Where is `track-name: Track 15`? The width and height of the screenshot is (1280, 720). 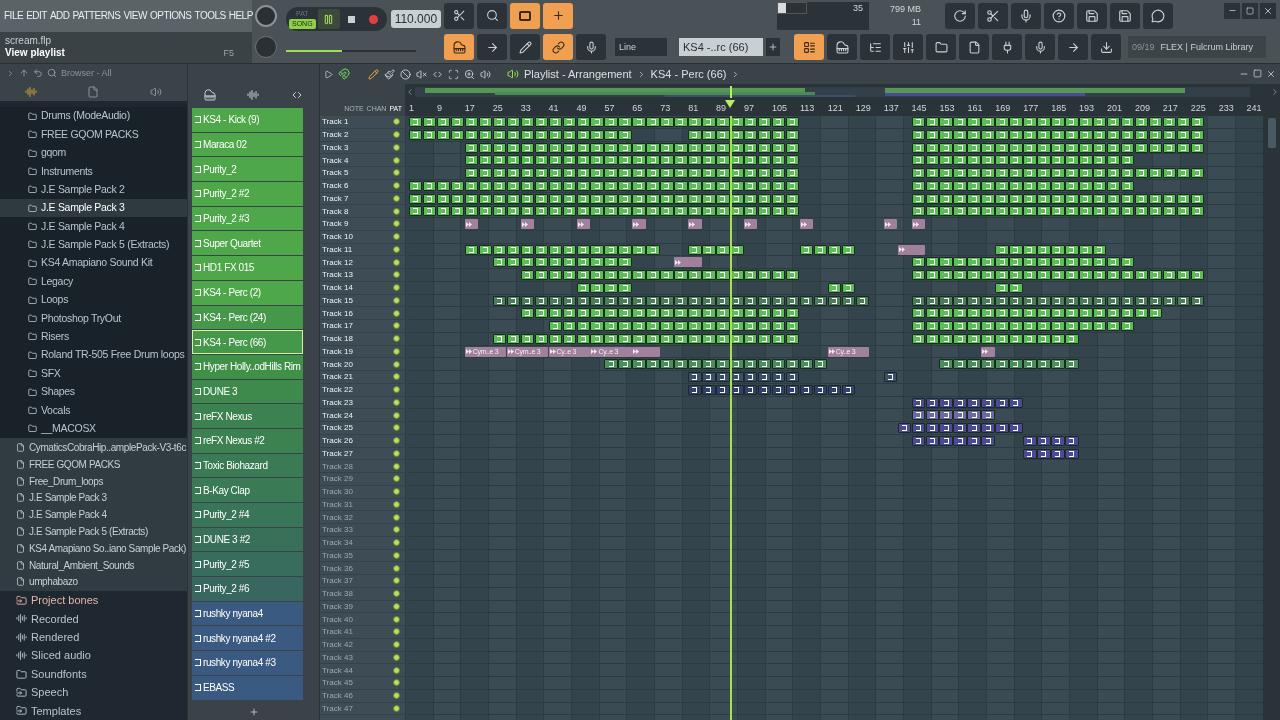
track-name: Track 15 is located at coordinates (337, 300).